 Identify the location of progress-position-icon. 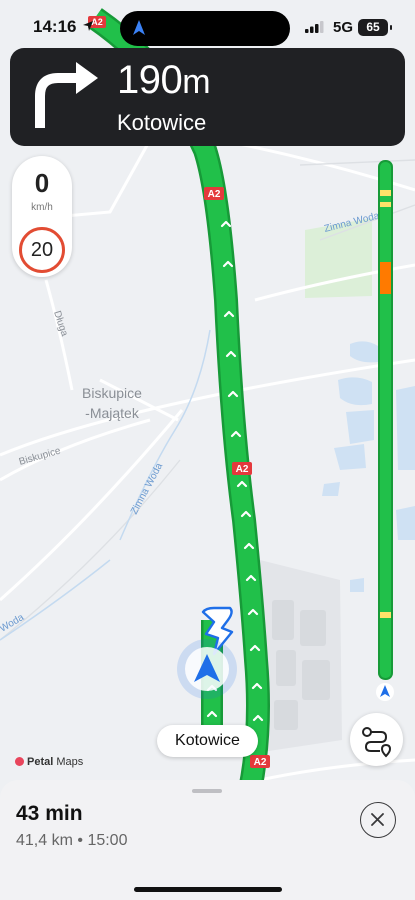
(385, 692).